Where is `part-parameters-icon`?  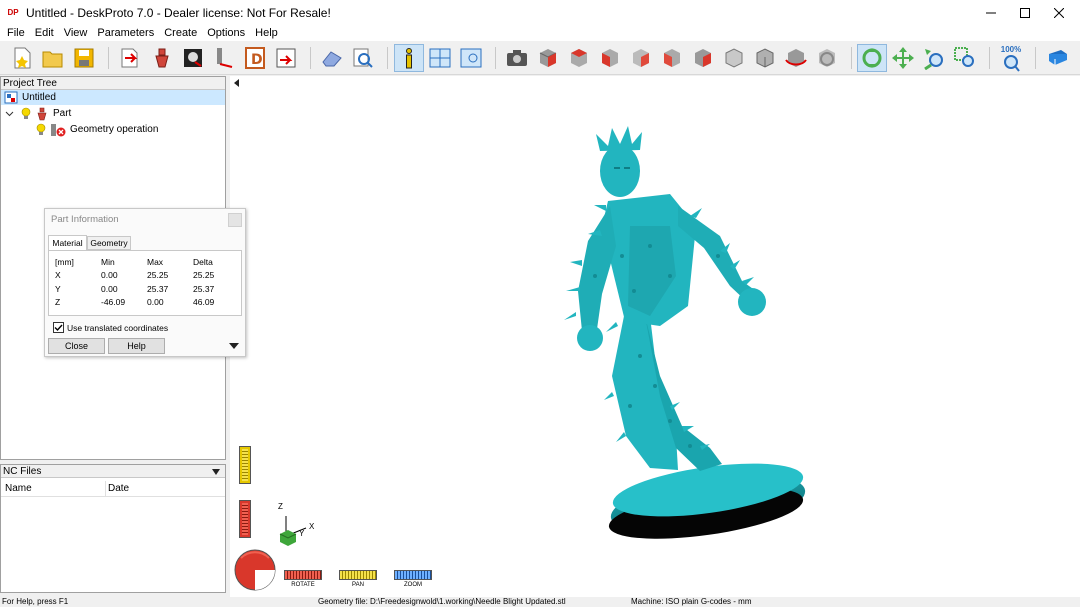
part-parameters-icon is located at coordinates (162, 58).